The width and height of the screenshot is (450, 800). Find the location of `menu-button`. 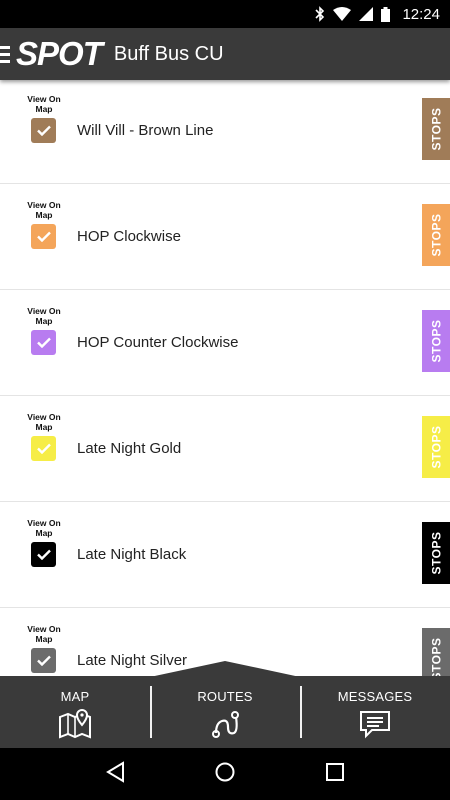

menu-button is located at coordinates (6, 54).